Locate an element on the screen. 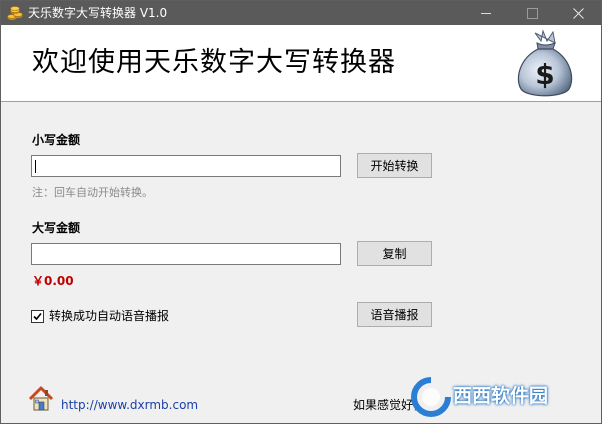 The width and height of the screenshot is (602, 424). small-amount-input is located at coordinates (186, 166).